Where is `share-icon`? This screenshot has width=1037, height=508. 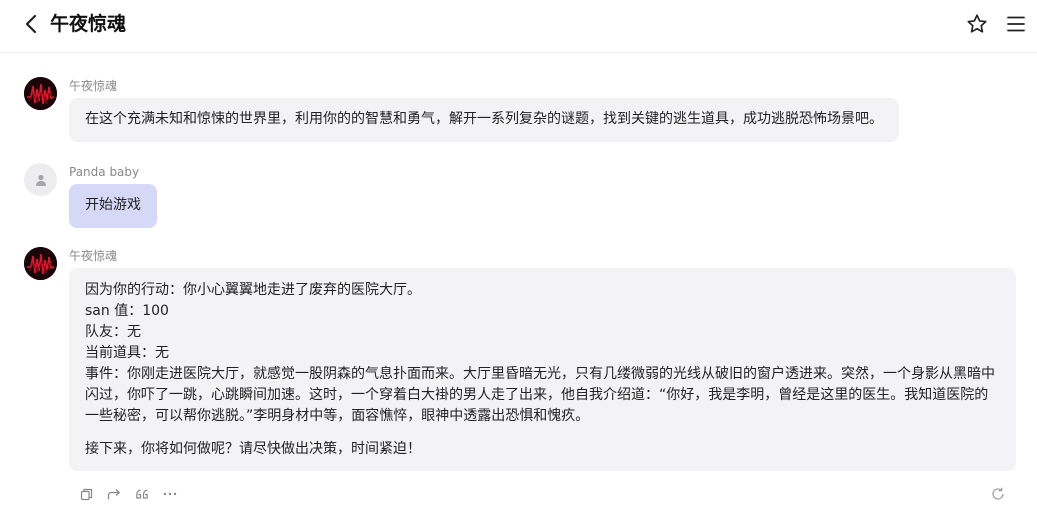 share-icon is located at coordinates (113, 493).